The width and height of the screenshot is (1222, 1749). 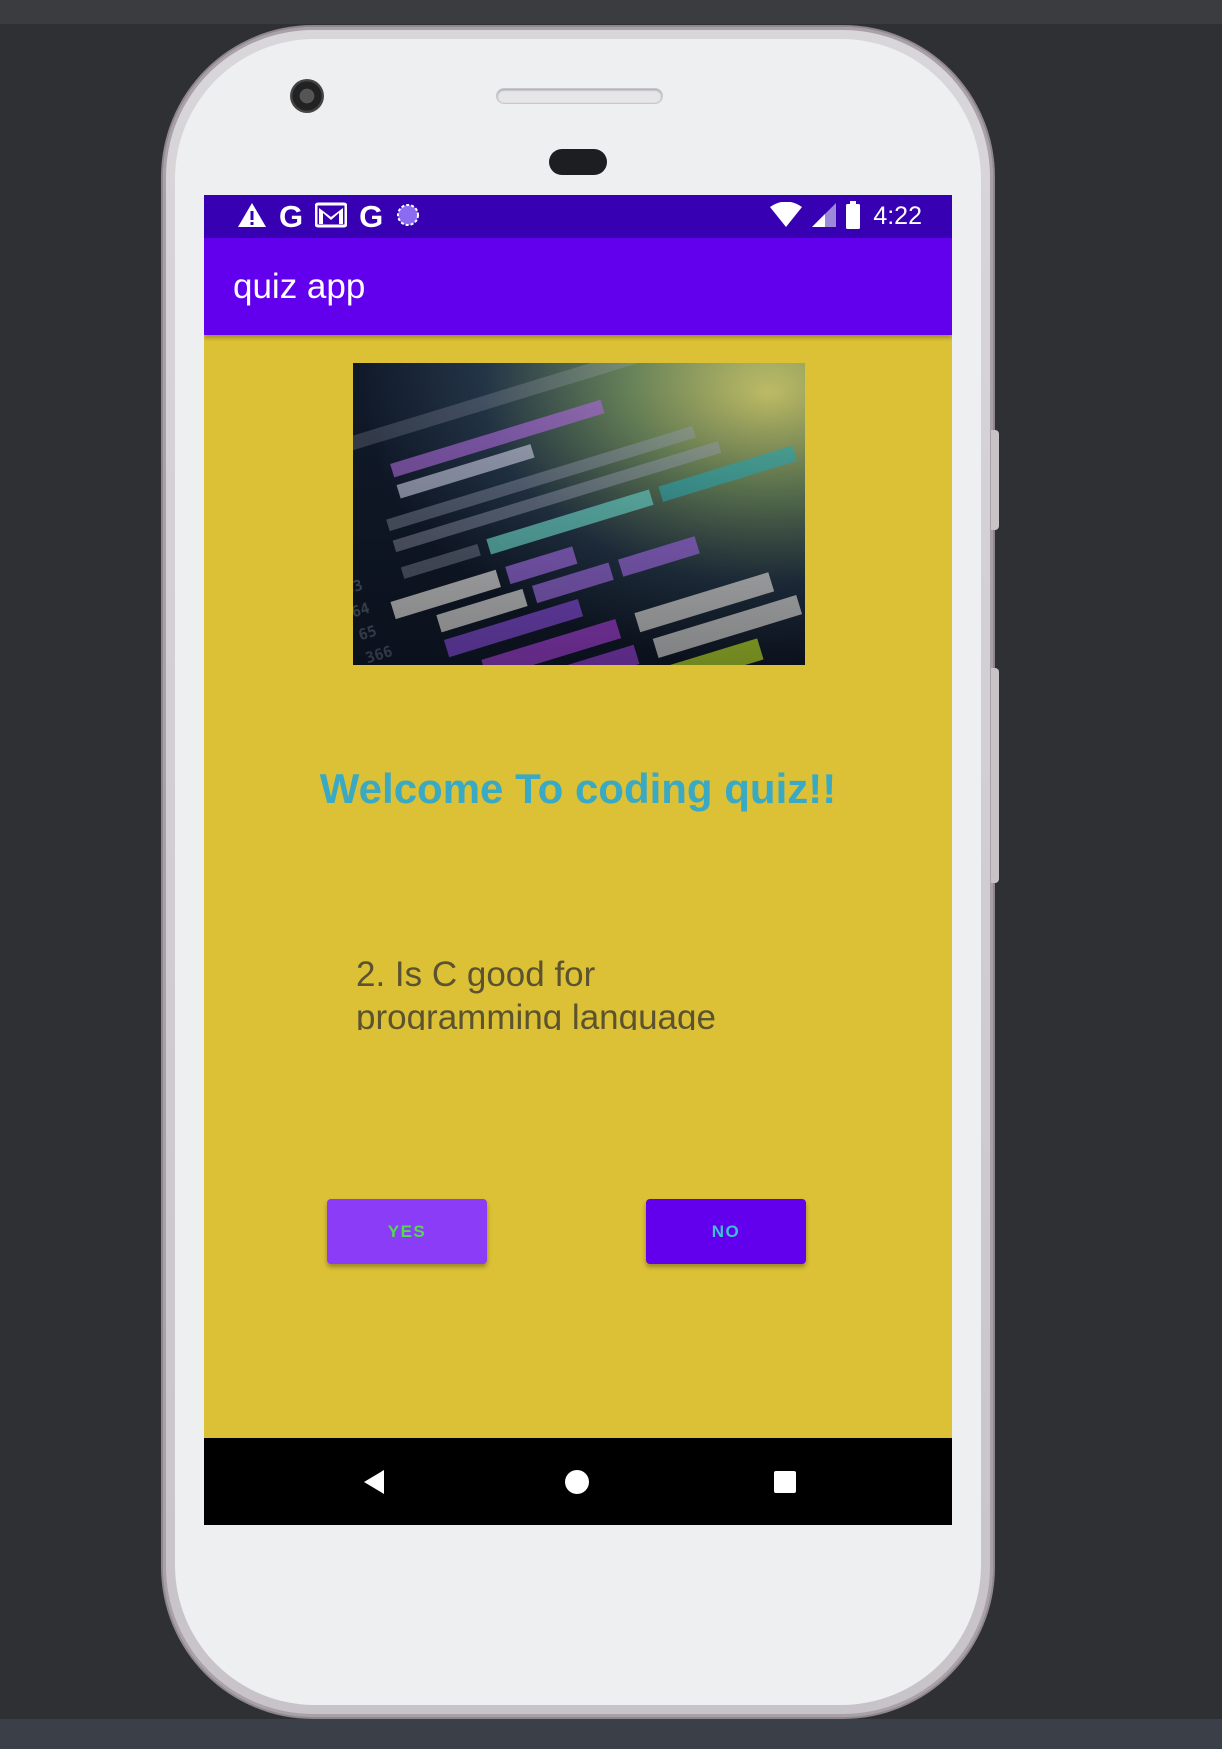 I want to click on system-status-icons: 4:22, so click(x=845, y=216).